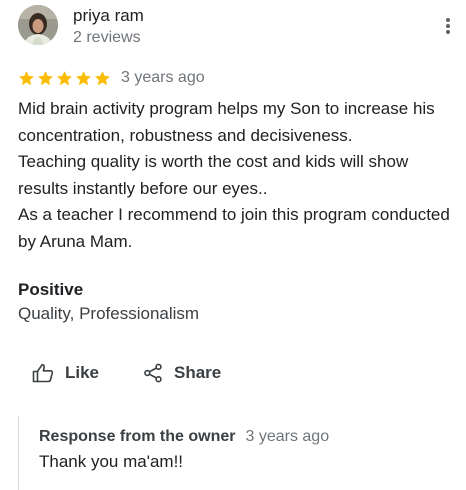  Describe the element at coordinates (163, 77) in the screenshot. I see `review-time: 3 years ago` at that location.